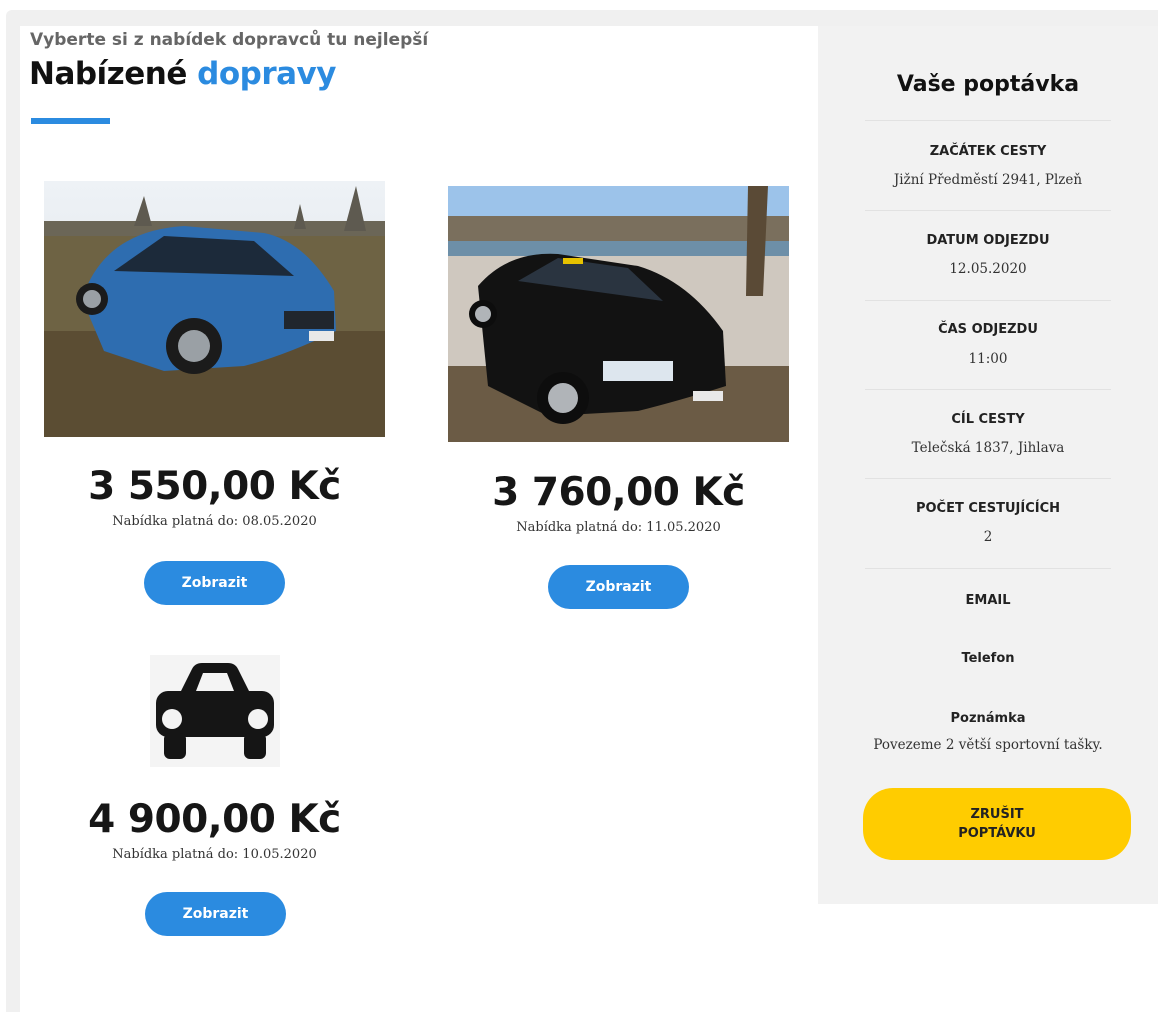 The height and width of the screenshot is (1012, 1158). I want to click on field-value-passengers: 2, so click(988, 537).